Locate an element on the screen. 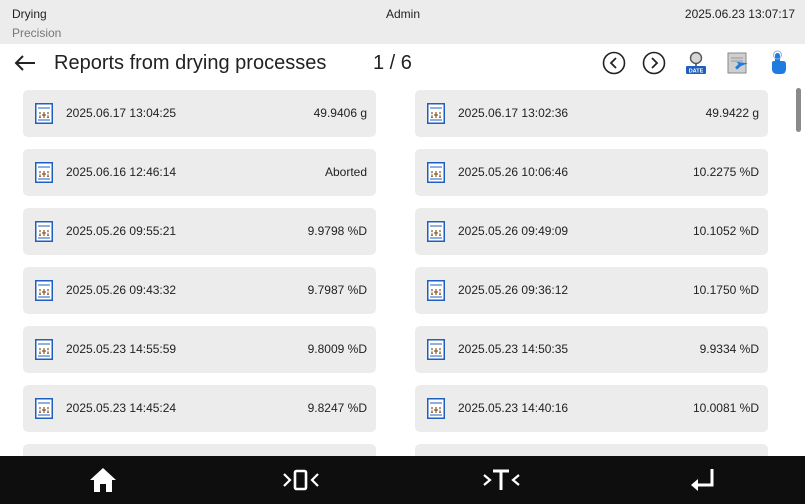 This screenshot has width=805, height=504. search-by-date-button: DATE is located at coordinates (696, 63).